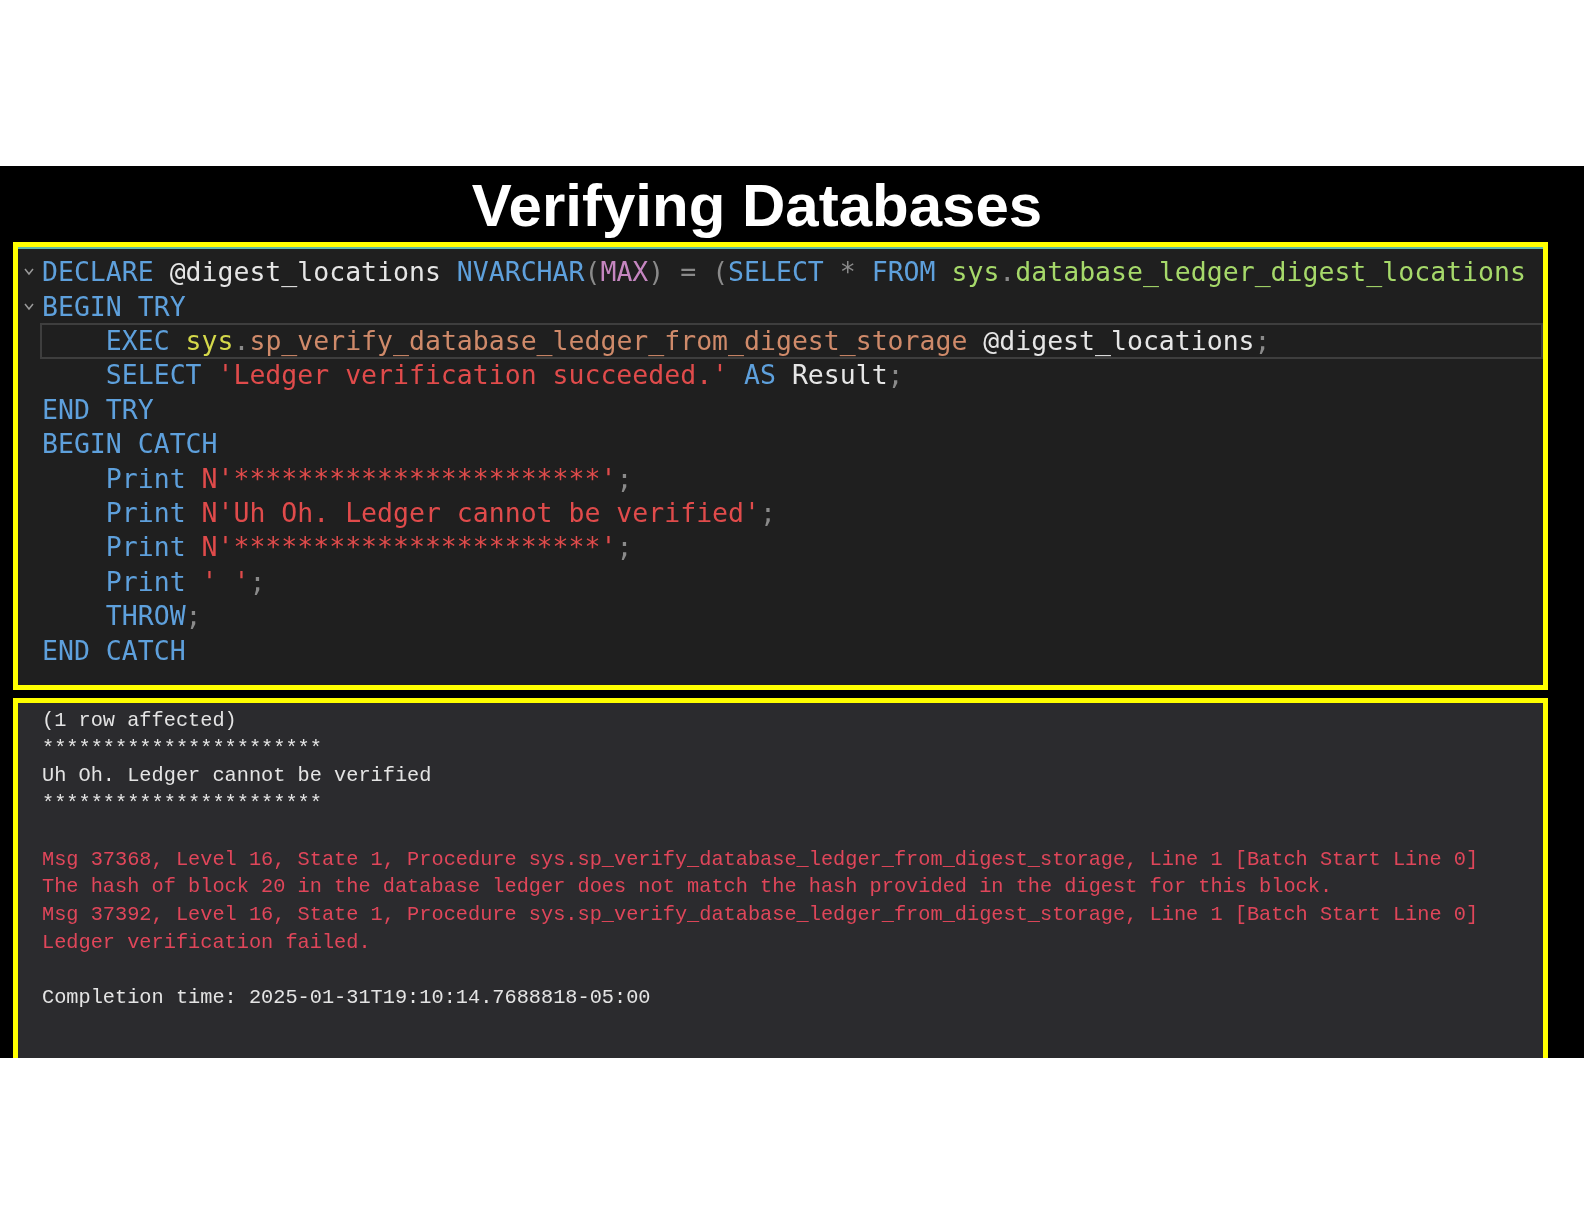 The image size is (1584, 1224). Describe the element at coordinates (504, 375) in the screenshot. I see `code-line: SELECT 'Ledger verification succeeded.' AS Result;` at that location.